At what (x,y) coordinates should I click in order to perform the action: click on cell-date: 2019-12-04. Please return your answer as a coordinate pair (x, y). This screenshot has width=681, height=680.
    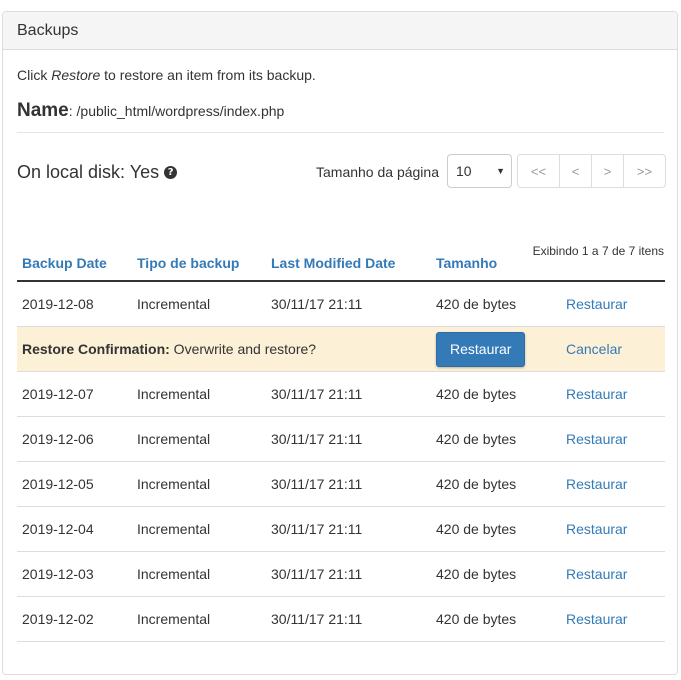
    Looking at the image, I should click on (74, 529).